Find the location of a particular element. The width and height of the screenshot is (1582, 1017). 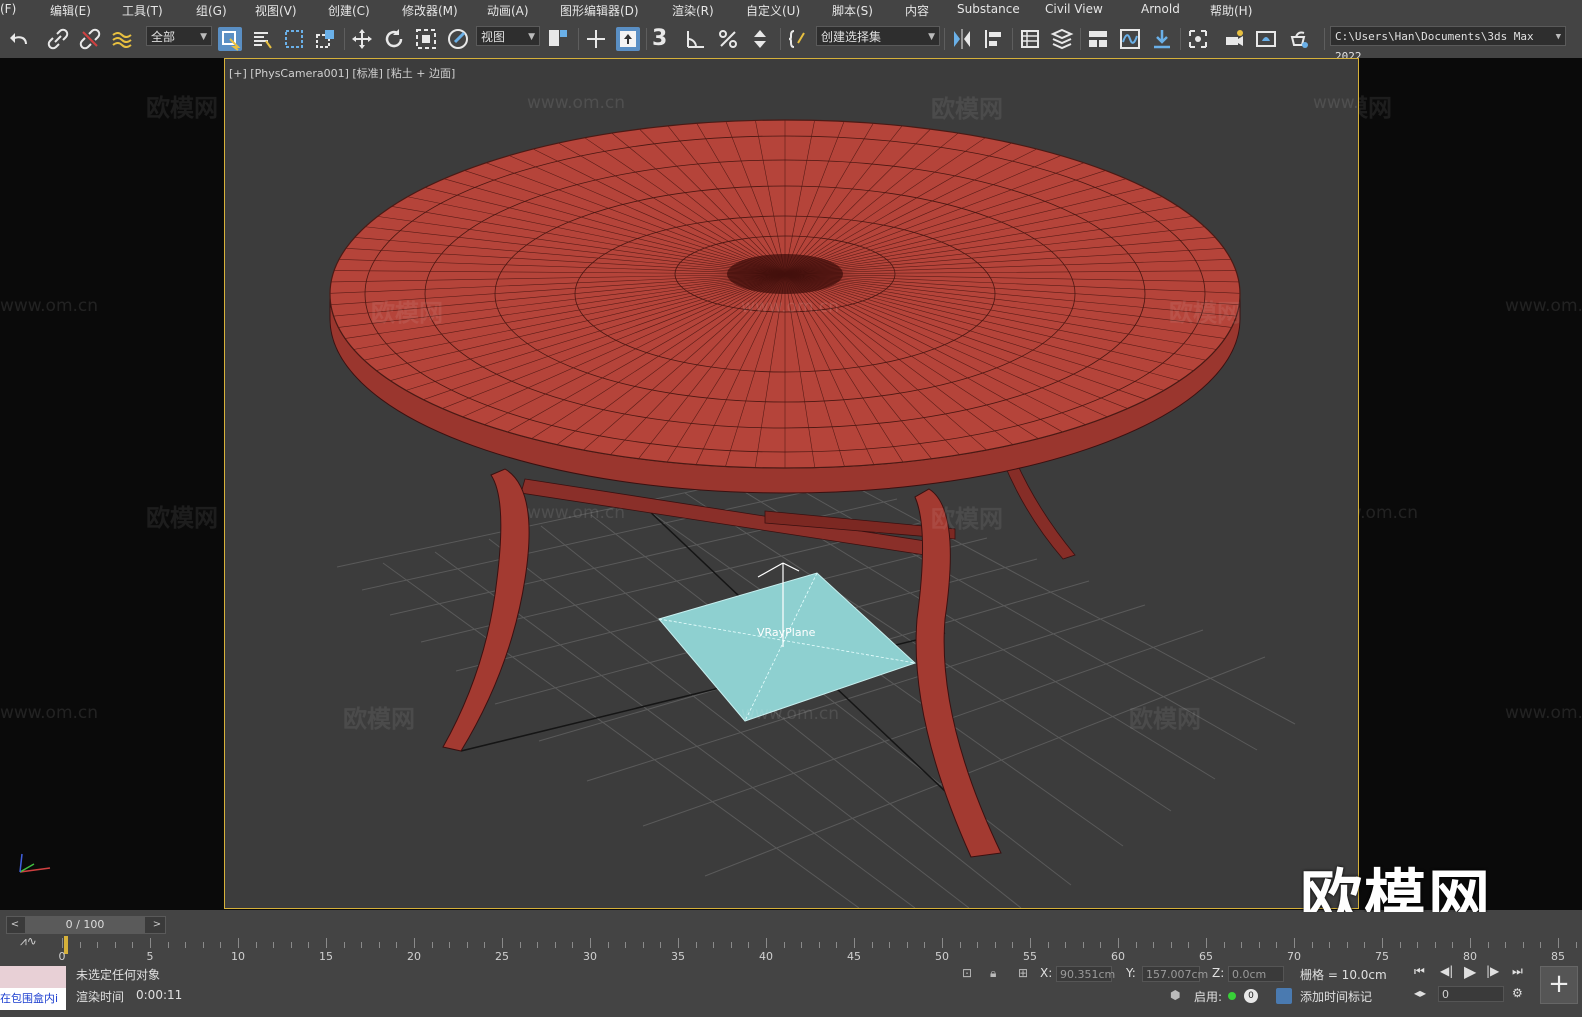

chevron-down-icon: ▼ is located at coordinates (203, 37).